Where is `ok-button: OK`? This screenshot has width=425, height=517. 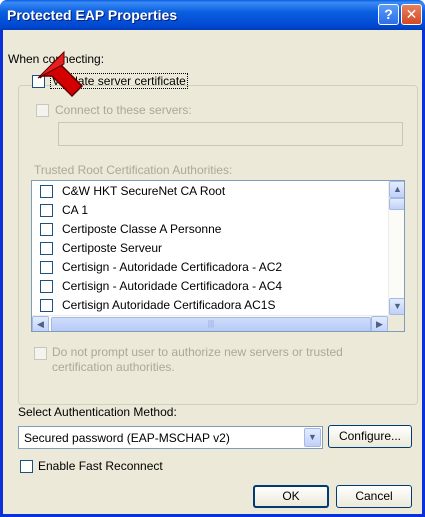
ok-button: OK is located at coordinates (291, 496).